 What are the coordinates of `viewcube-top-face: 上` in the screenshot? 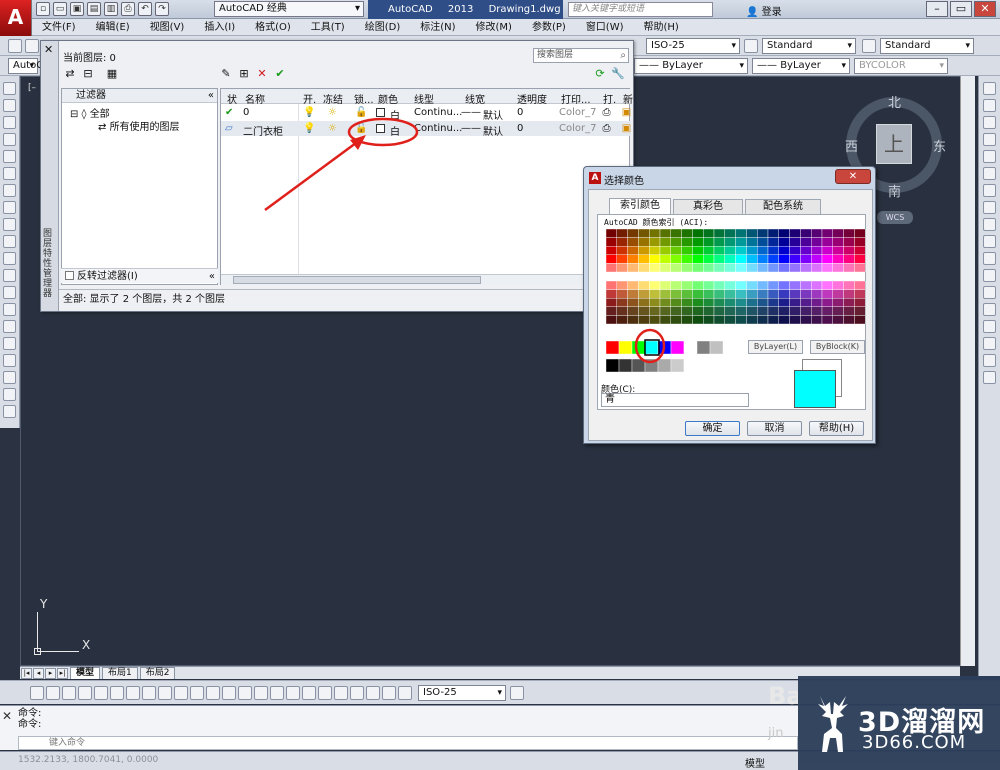 It's located at (894, 144).